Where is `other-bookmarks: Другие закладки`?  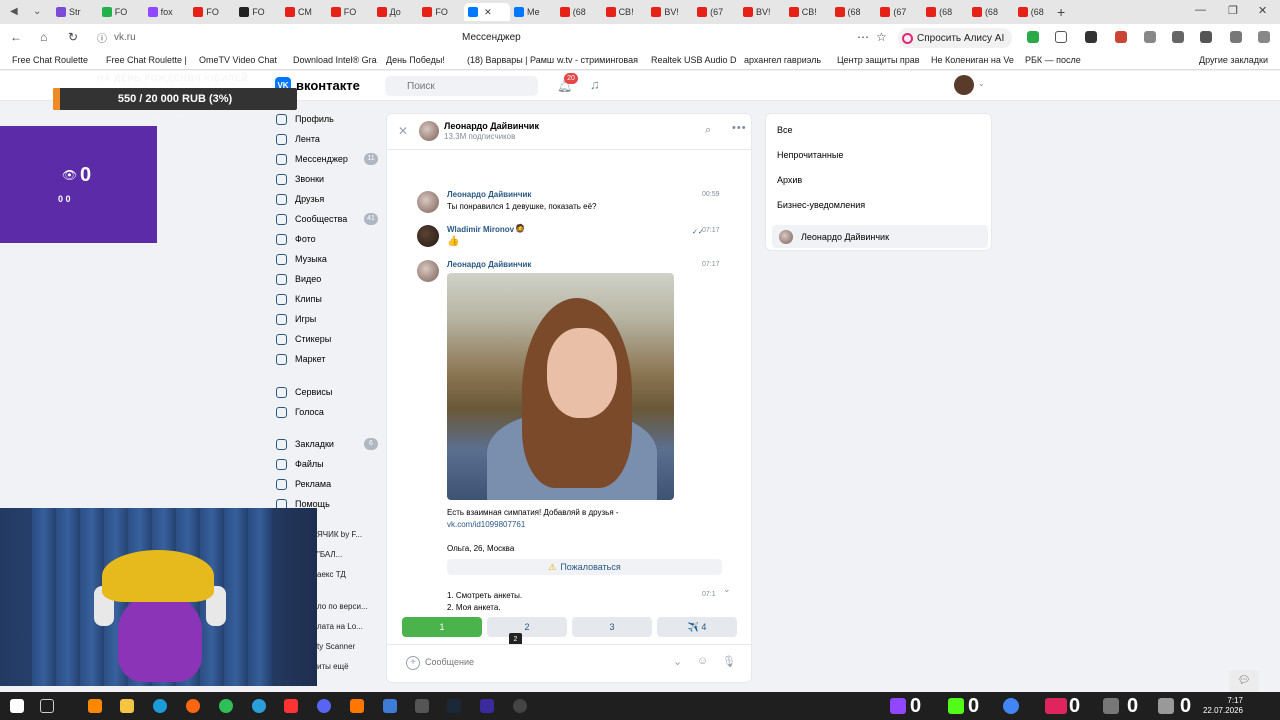 other-bookmarks: Другие закладки is located at coordinates (1233, 60).